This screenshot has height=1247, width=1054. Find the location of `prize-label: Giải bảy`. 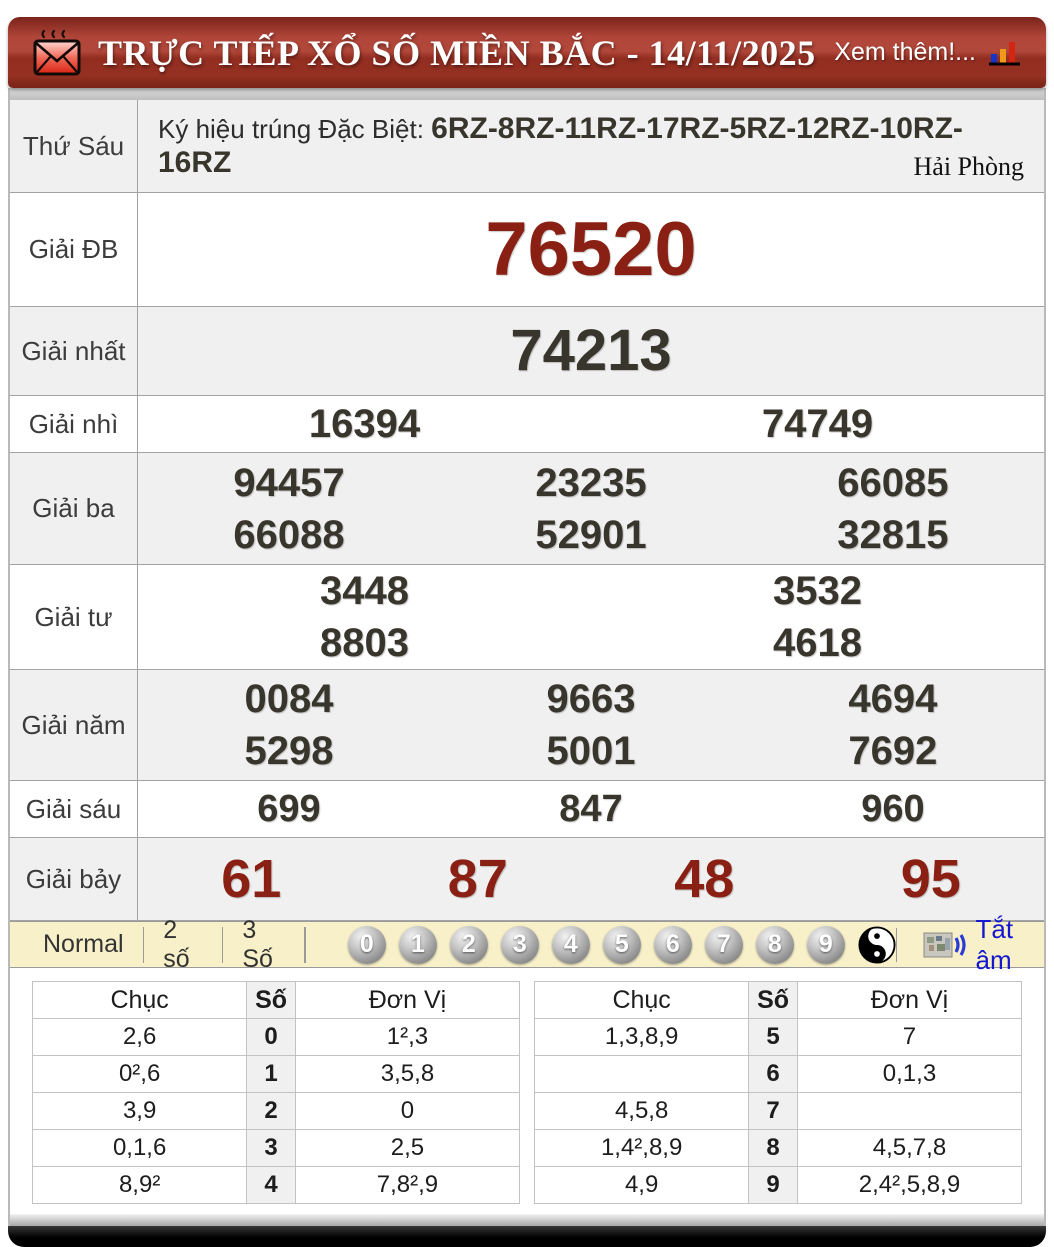

prize-label: Giải bảy is located at coordinates (74, 879).